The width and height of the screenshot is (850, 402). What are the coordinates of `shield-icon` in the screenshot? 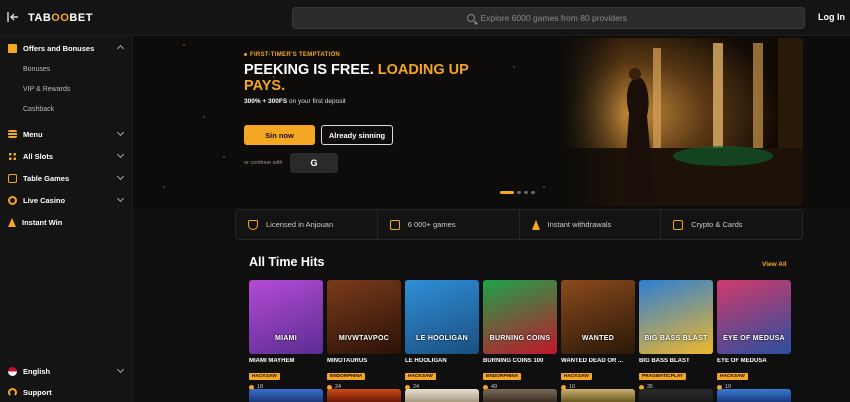 It's located at (253, 224).